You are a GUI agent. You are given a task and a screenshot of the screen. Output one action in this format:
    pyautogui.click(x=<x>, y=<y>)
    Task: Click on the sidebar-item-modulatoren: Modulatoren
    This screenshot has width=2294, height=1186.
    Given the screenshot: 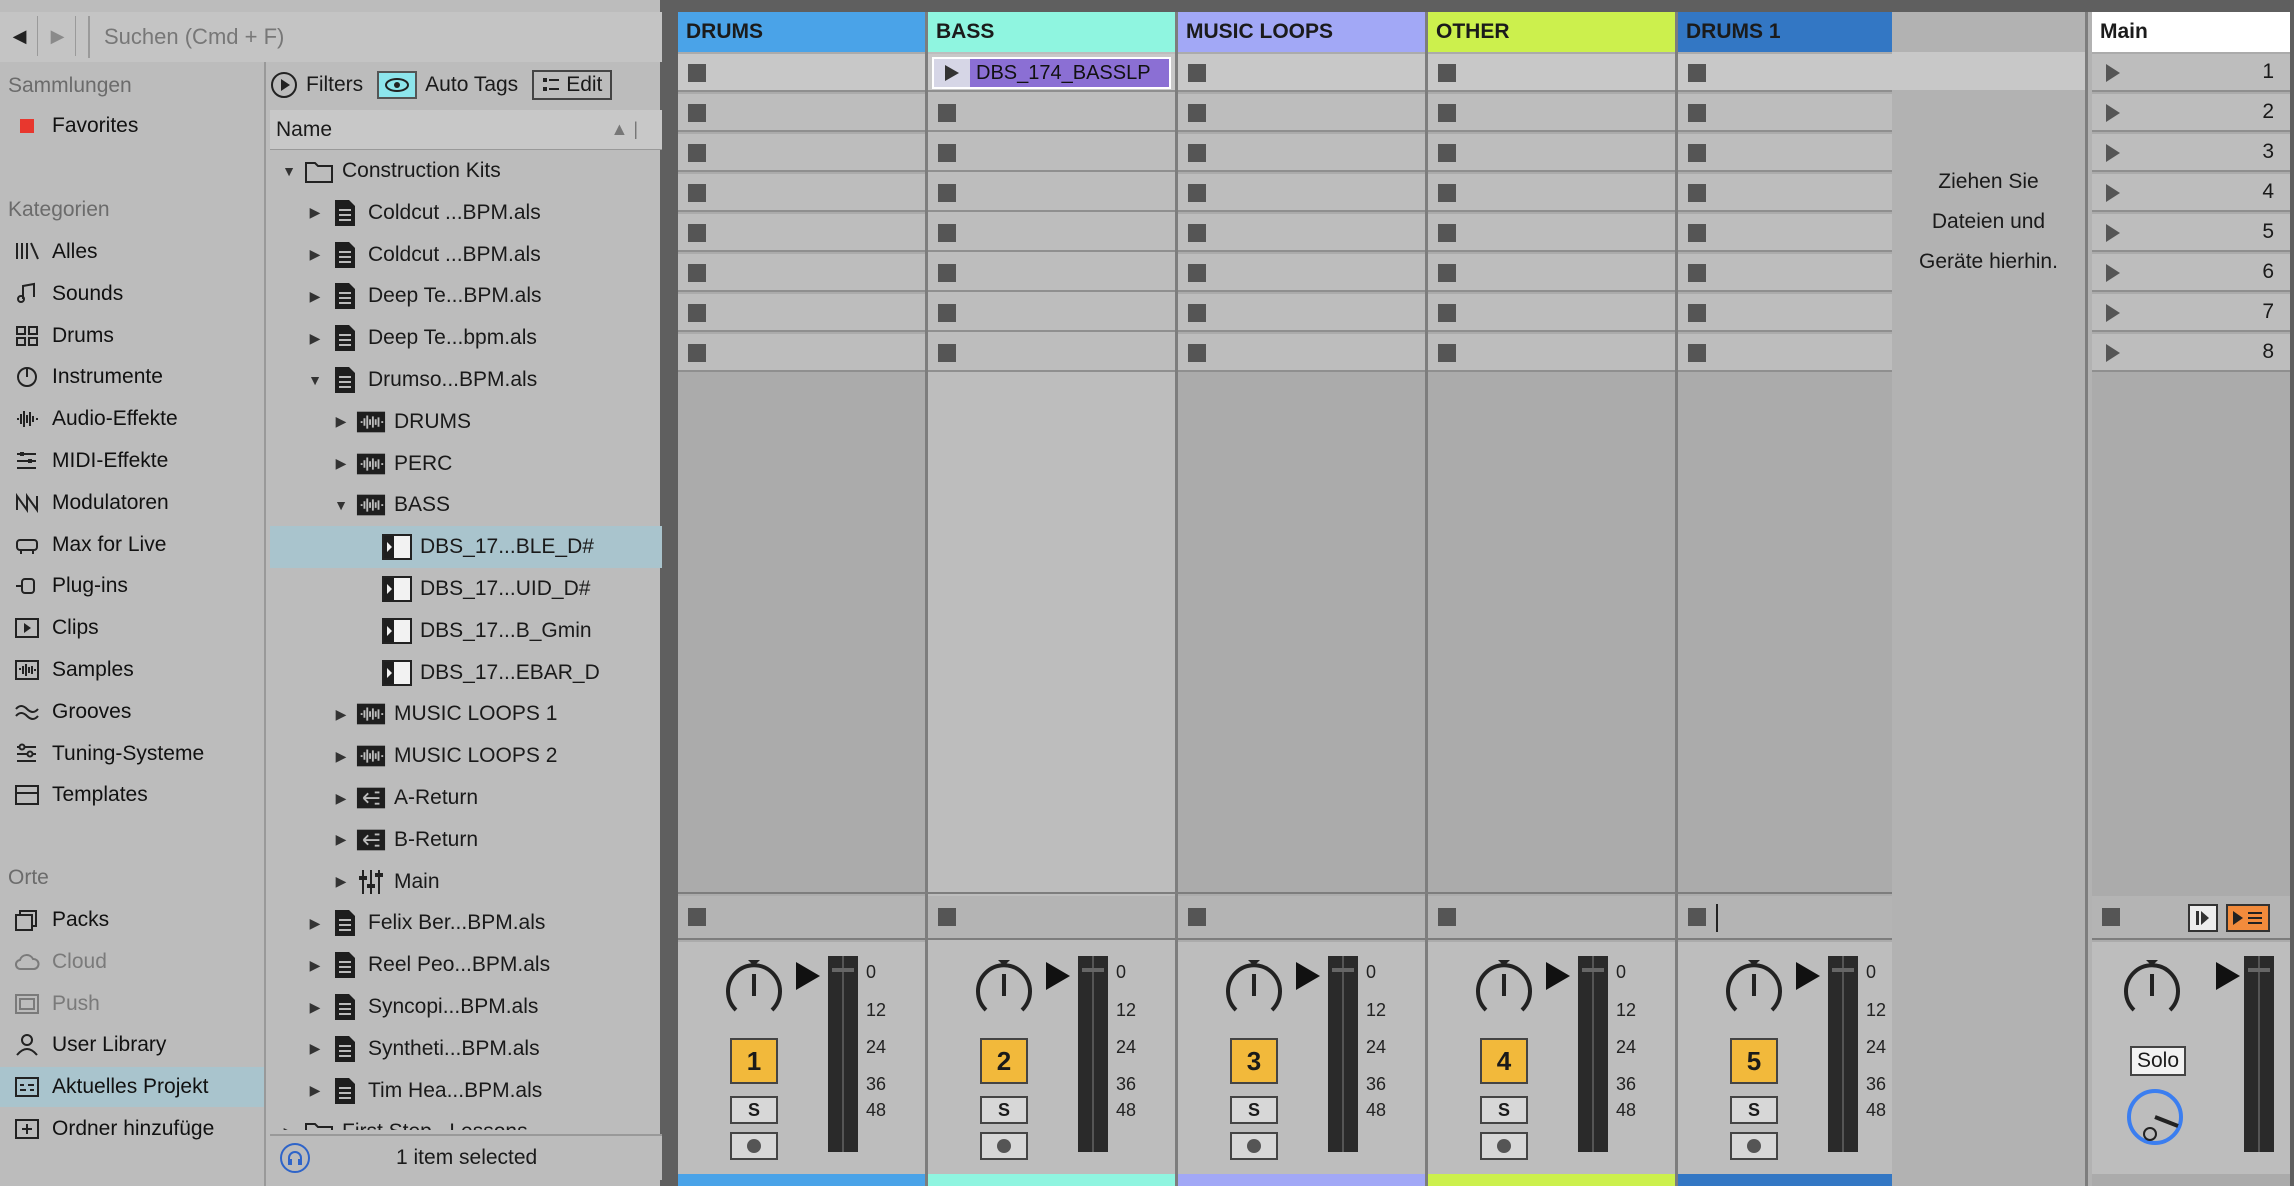 What is the action you would take?
    pyautogui.click(x=132, y=503)
    